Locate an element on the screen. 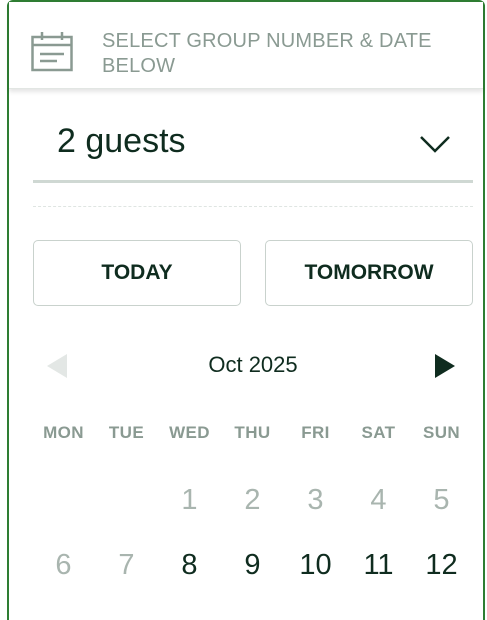 The image size is (487, 620). calendar-day: 12 is located at coordinates (441, 565).